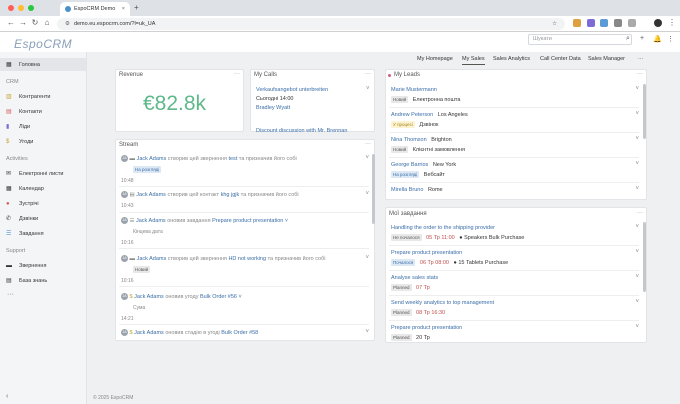  What do you see at coordinates (67, 24) in the screenshot?
I see `site-info-icon: ⚙` at bounding box center [67, 24].